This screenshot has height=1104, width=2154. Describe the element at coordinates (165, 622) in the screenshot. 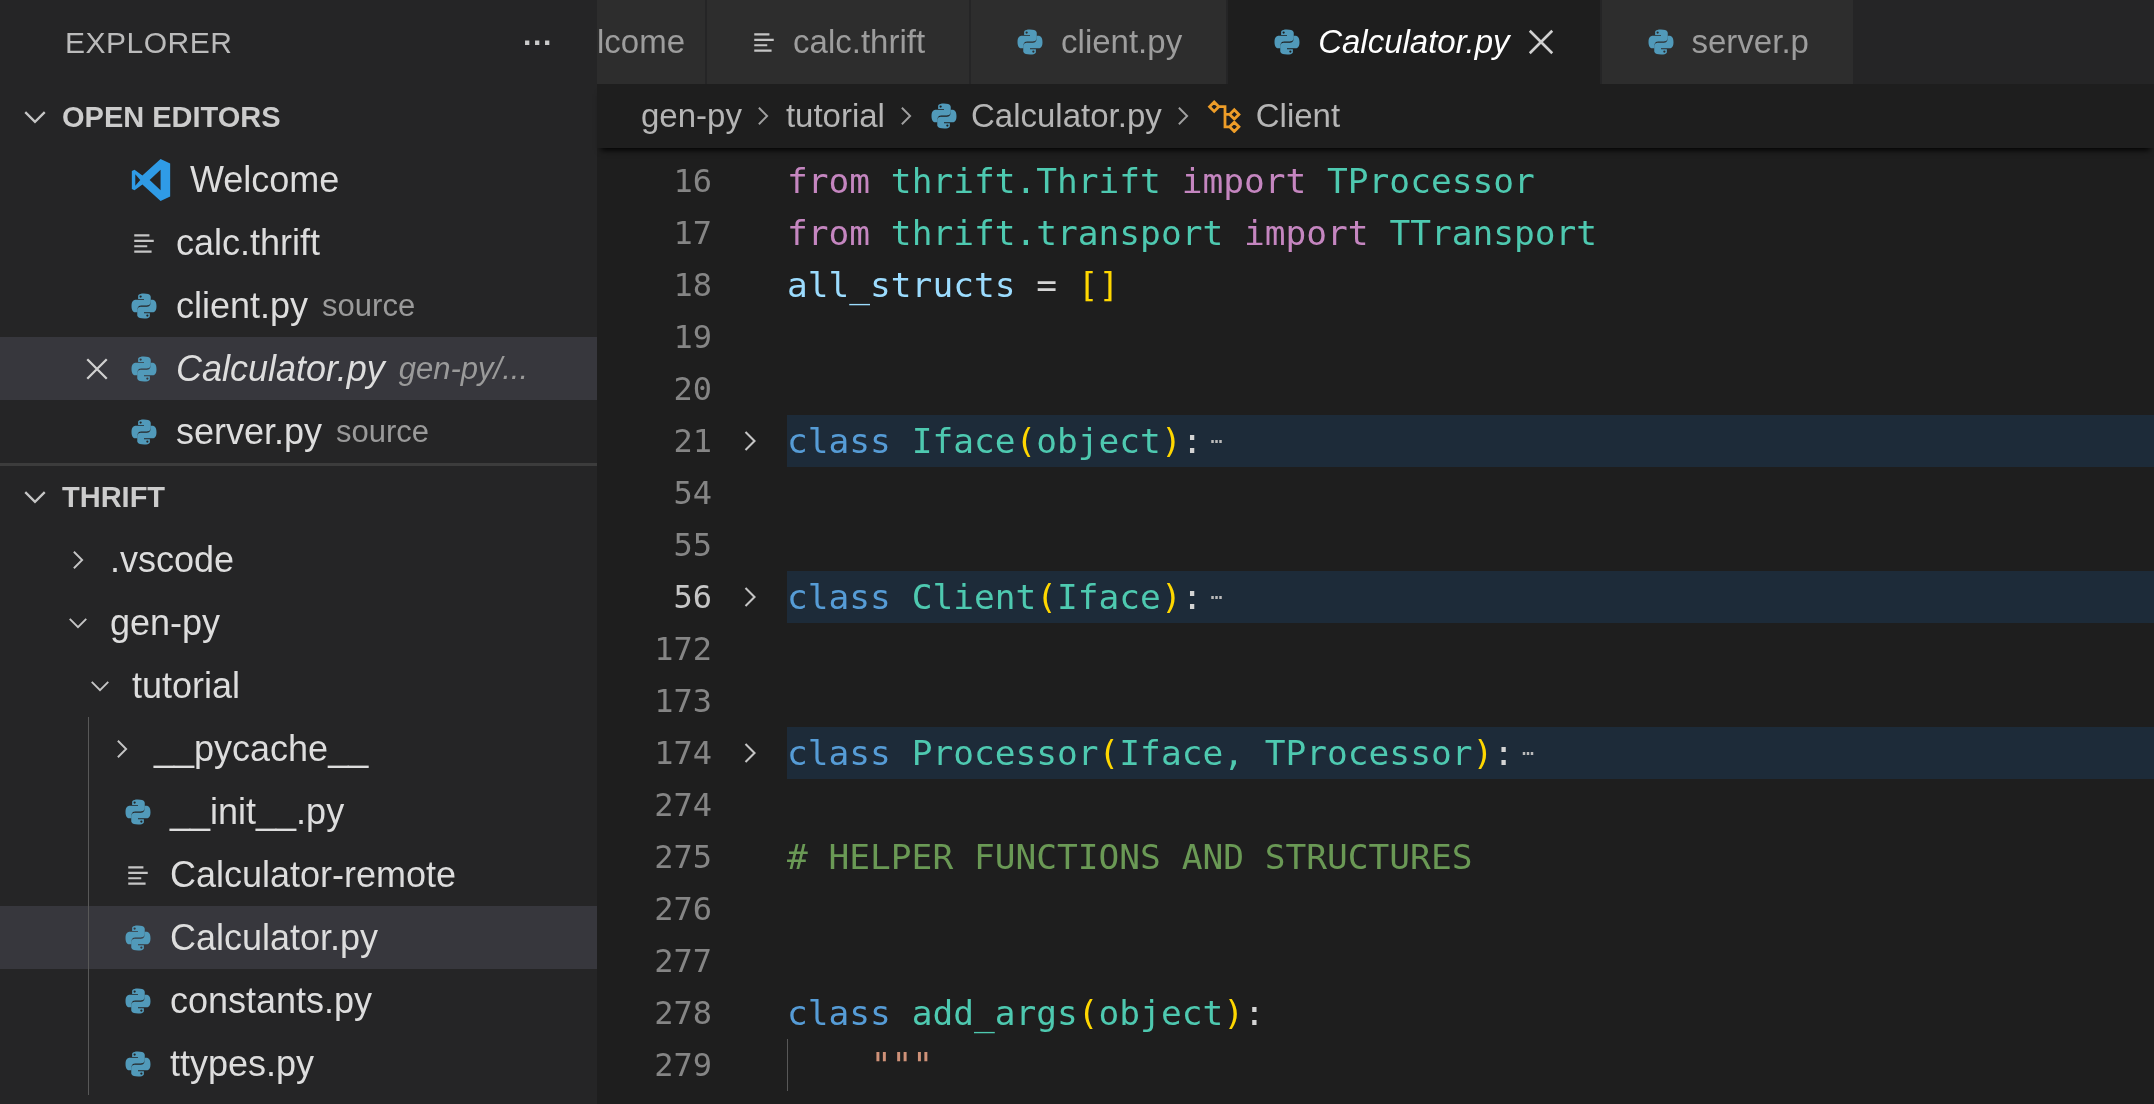

I see `file-name: gen-py` at that location.